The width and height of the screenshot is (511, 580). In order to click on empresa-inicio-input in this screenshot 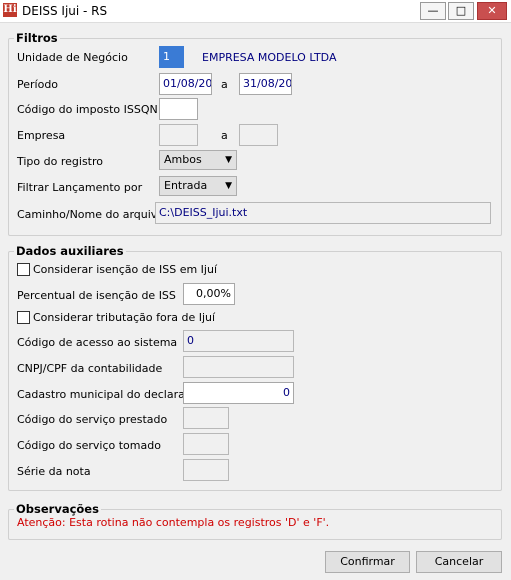, I will do `click(178, 135)`.